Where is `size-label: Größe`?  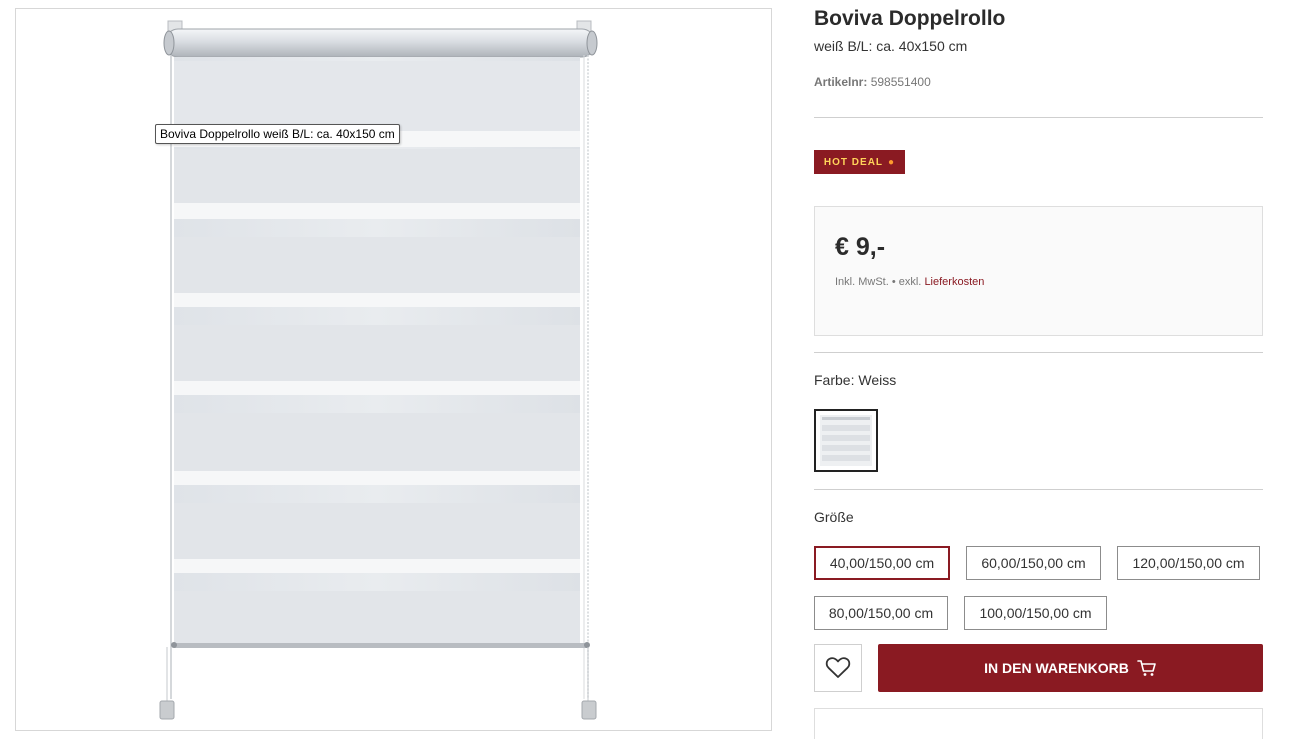
size-label: Größe is located at coordinates (834, 517).